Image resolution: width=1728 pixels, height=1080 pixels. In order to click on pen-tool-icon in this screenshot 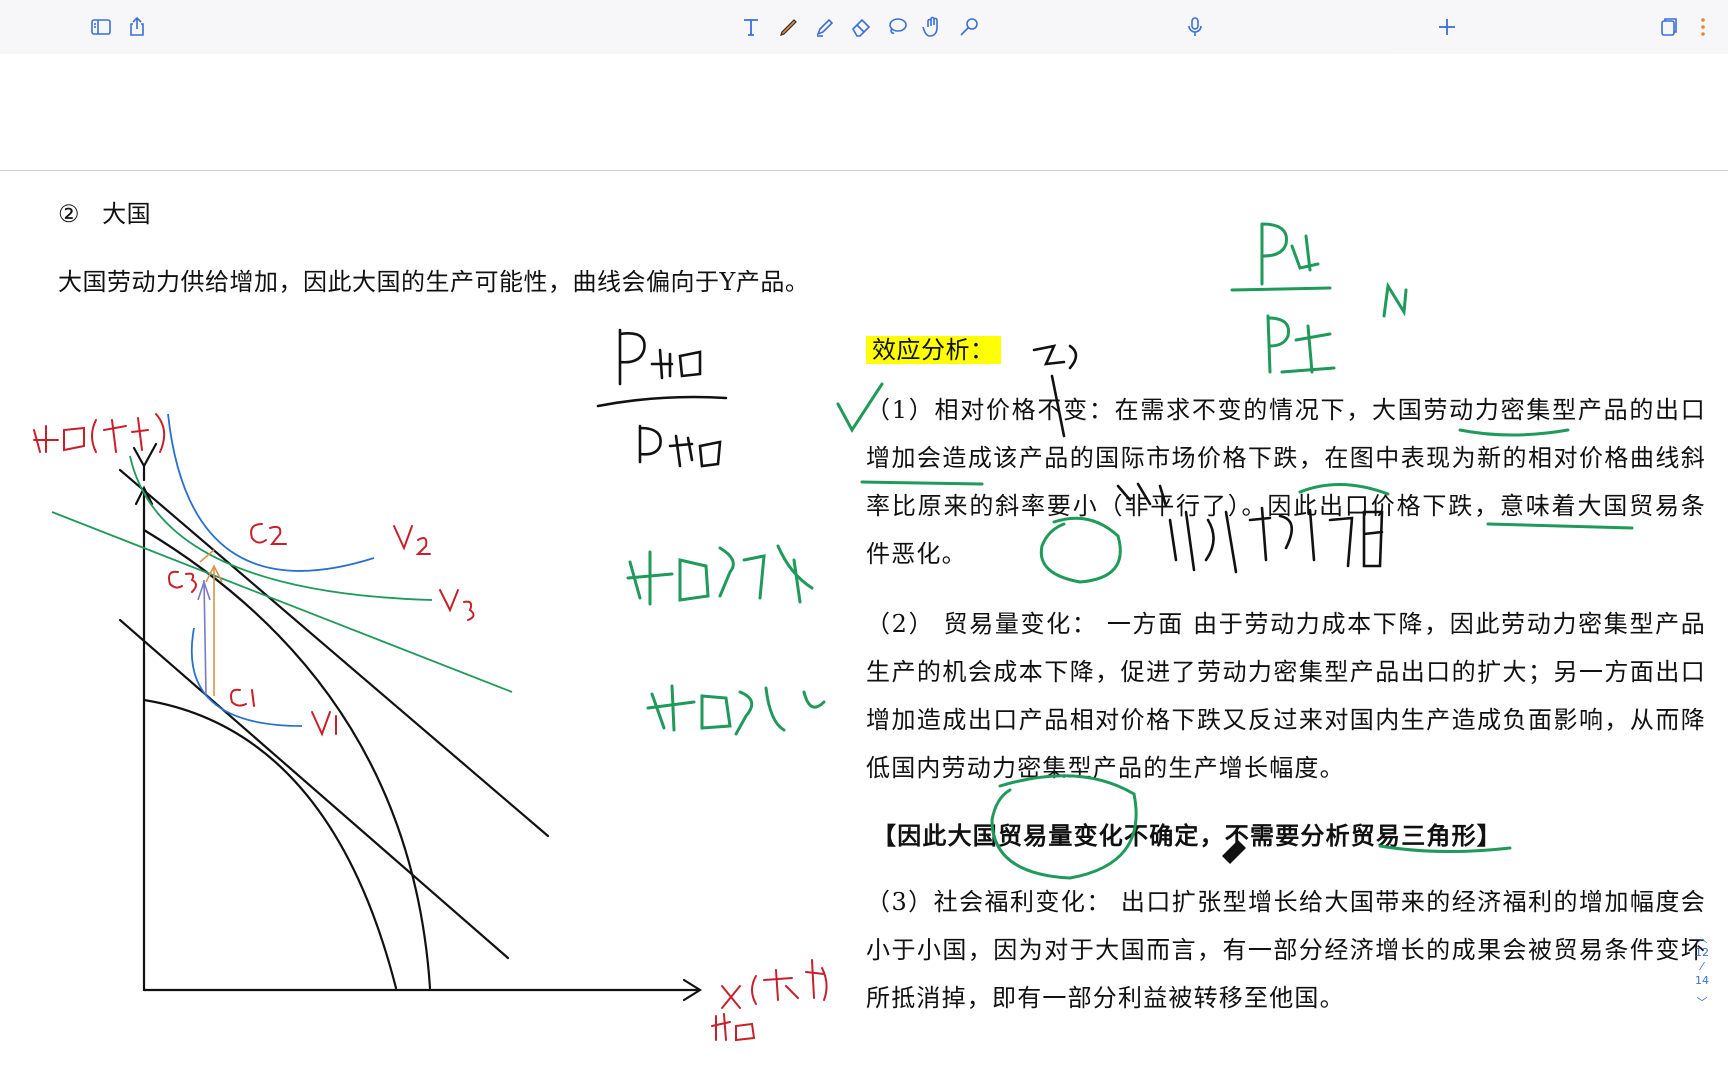, I will do `click(789, 27)`.